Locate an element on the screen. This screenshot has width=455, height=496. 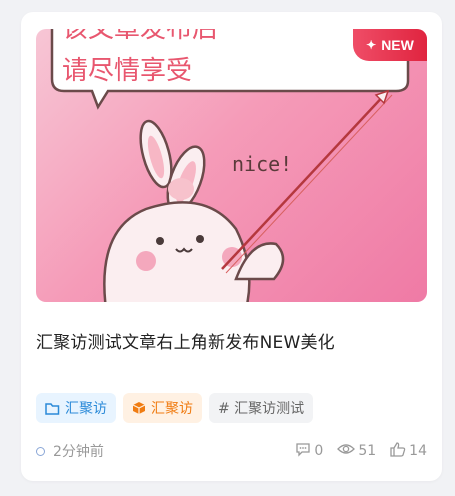
tag-topic: 汇聚访 is located at coordinates (162, 408).